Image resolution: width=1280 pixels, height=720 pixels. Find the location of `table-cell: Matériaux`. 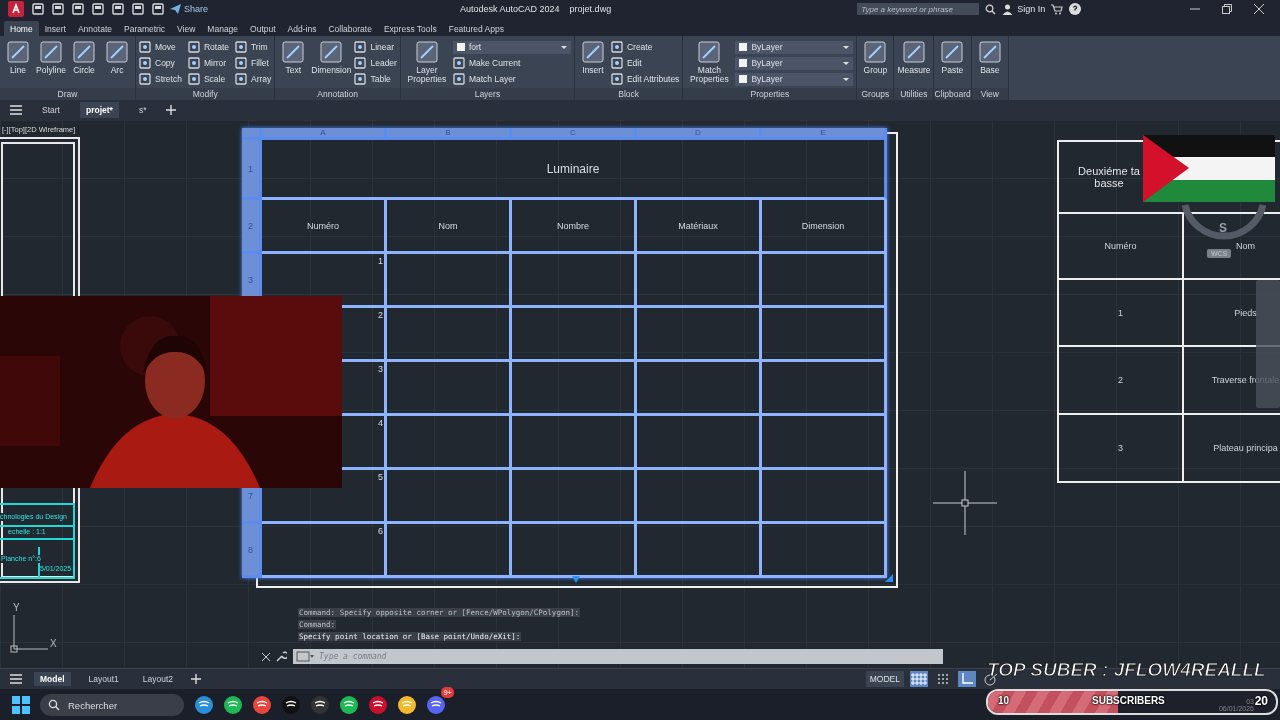

table-cell: Matériaux is located at coordinates (699, 227).